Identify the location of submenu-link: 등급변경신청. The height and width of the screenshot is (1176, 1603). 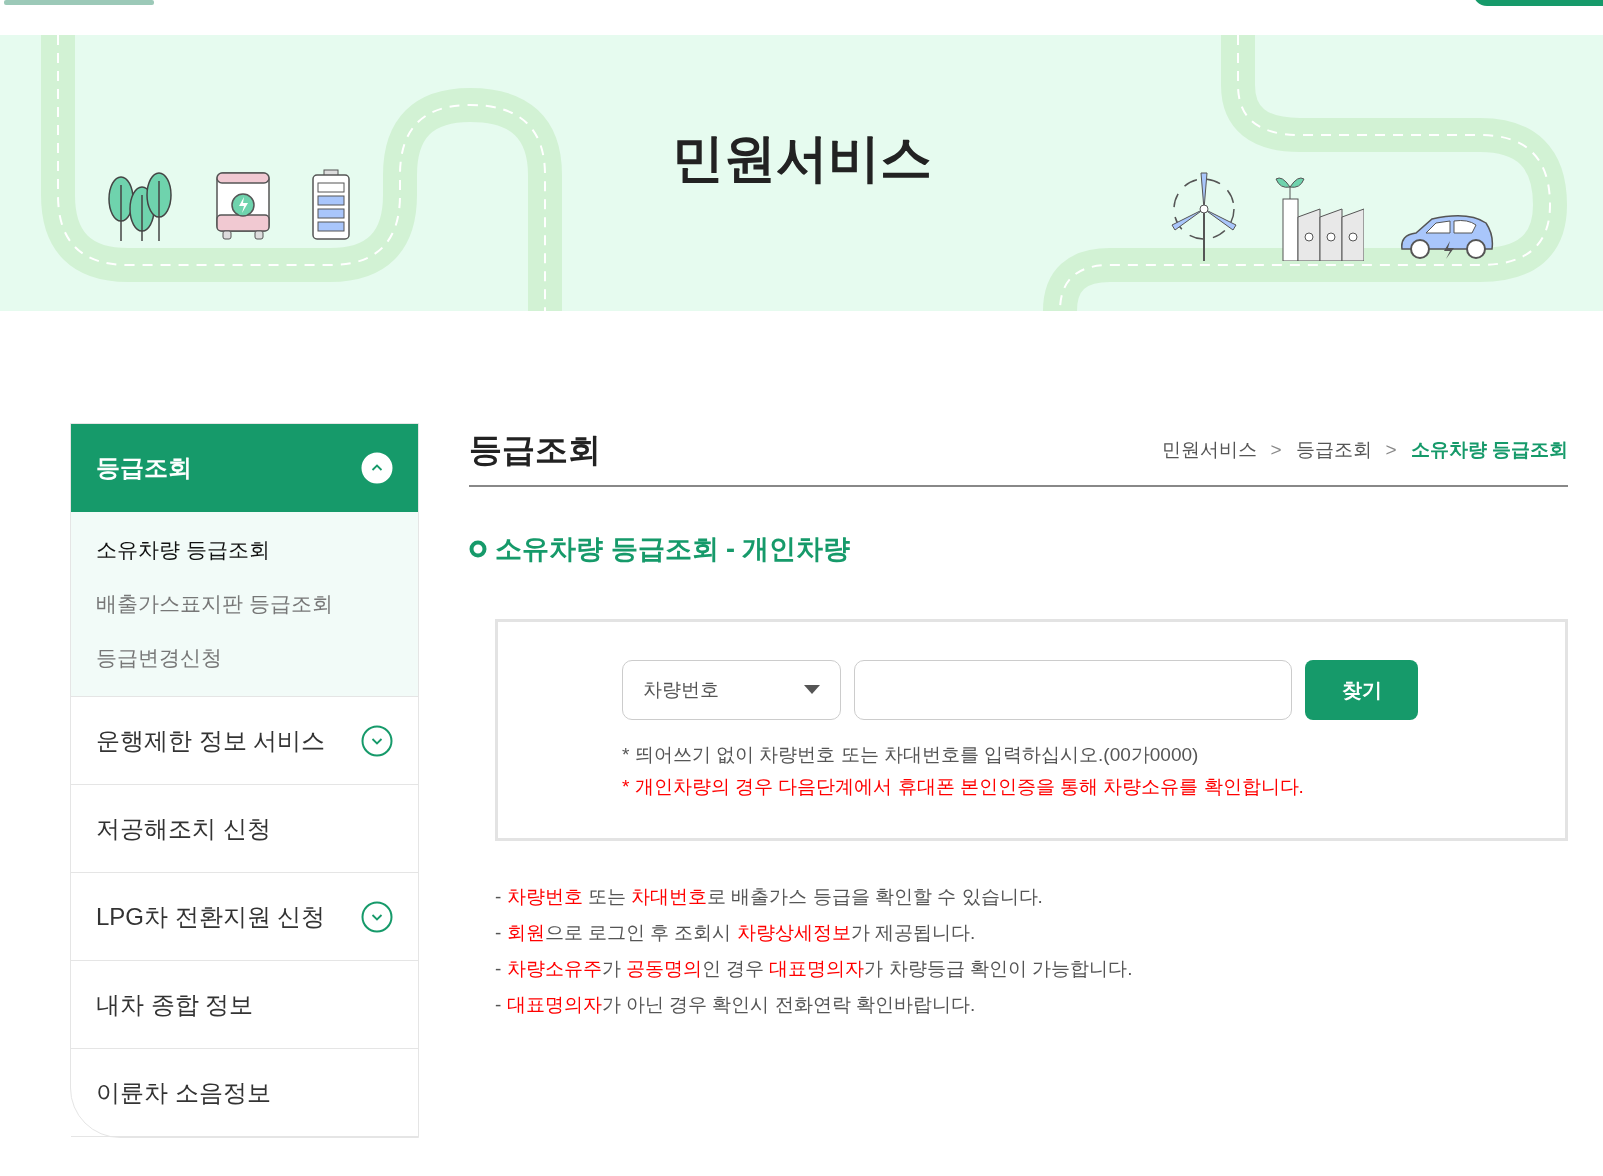
(244, 658).